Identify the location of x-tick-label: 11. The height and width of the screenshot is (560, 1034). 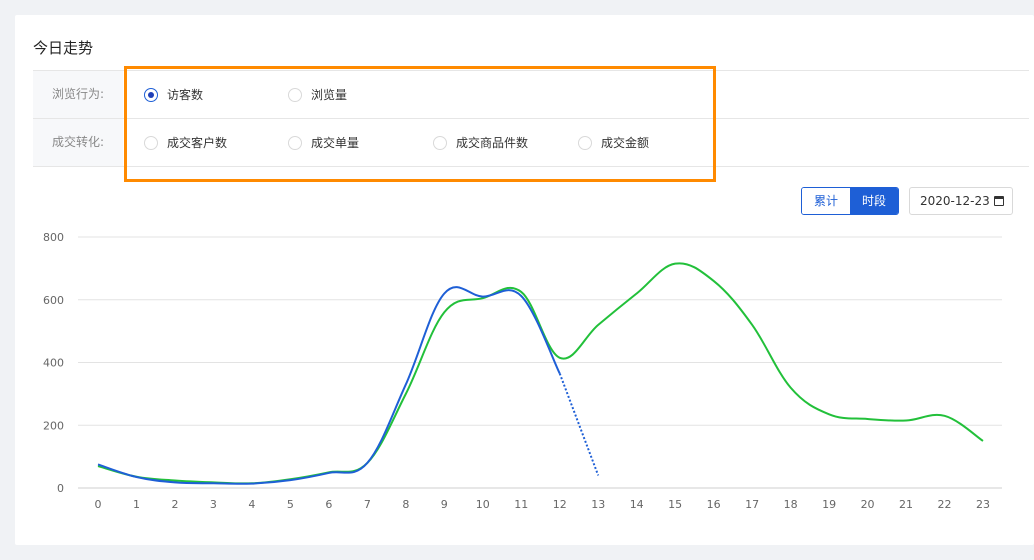
(521, 504).